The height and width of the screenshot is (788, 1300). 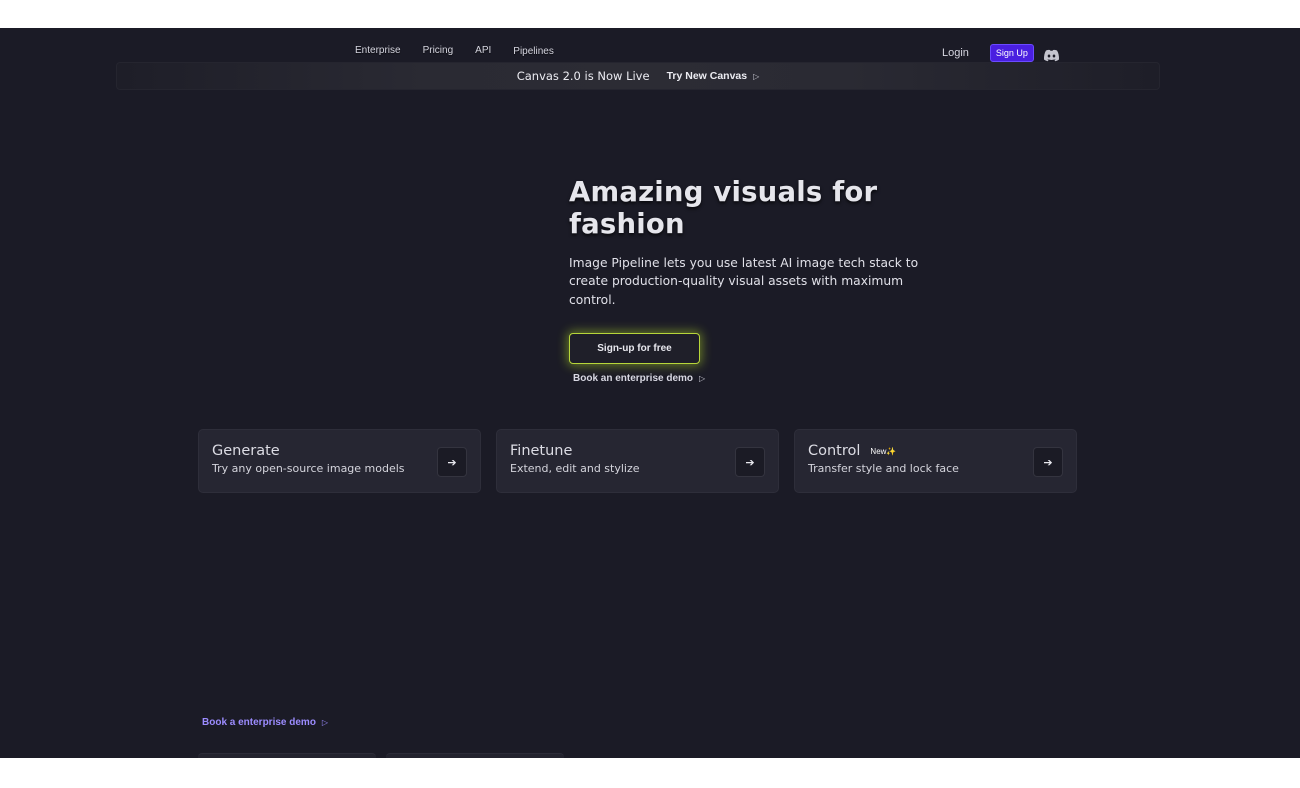 I want to click on card-title-text: Finetune, so click(x=541, y=451).